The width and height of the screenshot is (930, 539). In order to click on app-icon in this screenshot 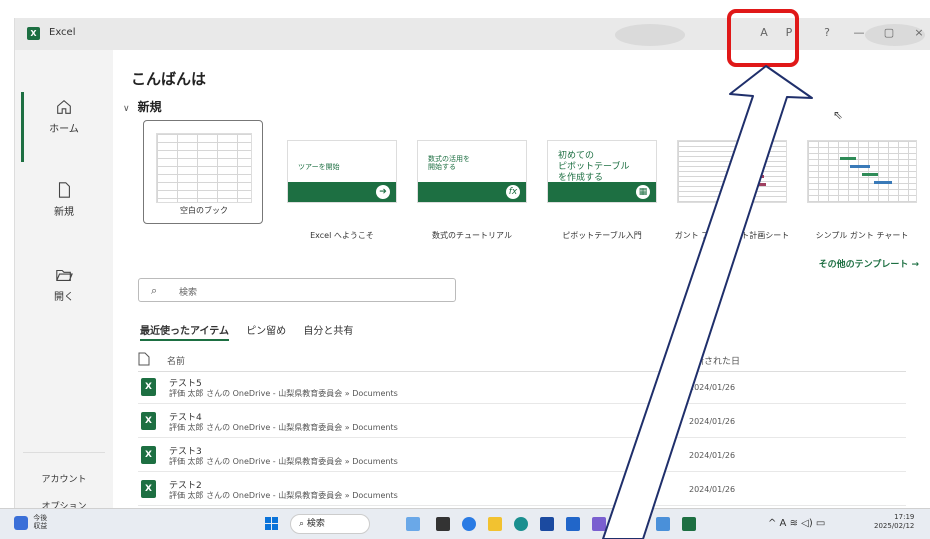, I will do `click(599, 524)`.